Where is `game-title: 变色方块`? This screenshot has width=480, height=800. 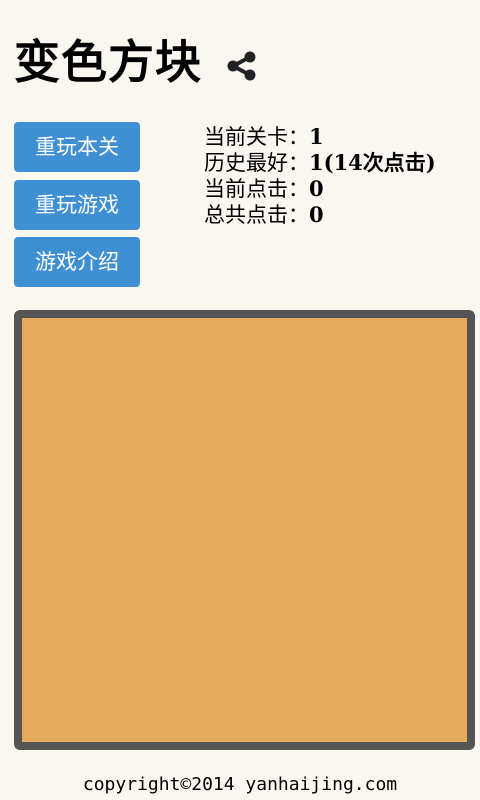 game-title: 变色方块 is located at coordinates (108, 62).